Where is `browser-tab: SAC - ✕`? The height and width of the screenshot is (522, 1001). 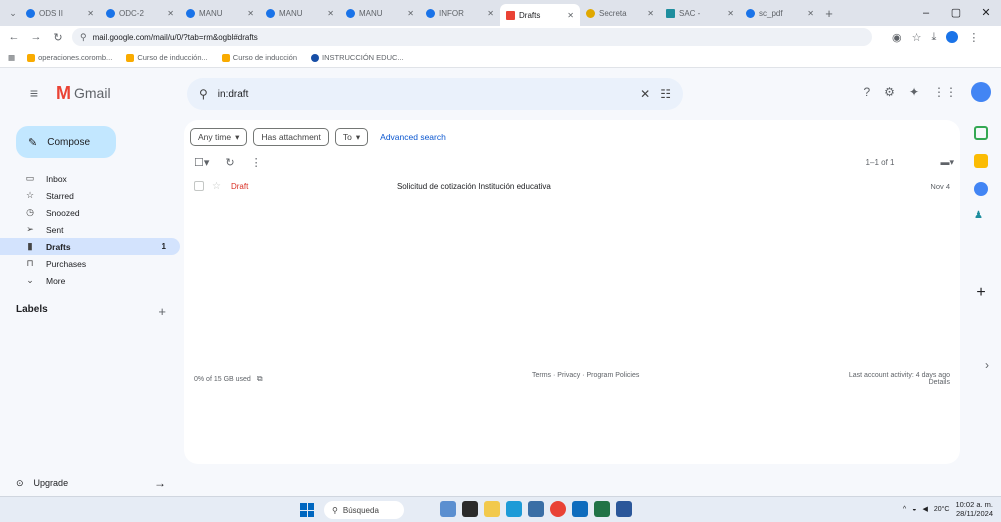 browser-tab: SAC - ✕ is located at coordinates (700, 13).